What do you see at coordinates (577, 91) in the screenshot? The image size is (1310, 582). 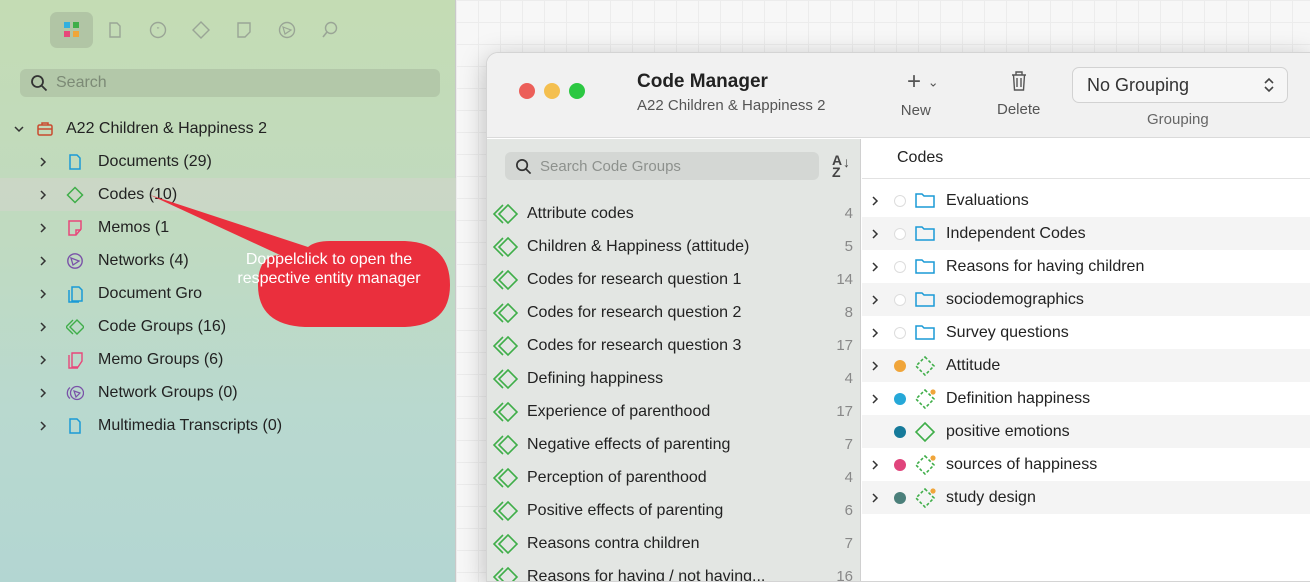 I see `zoom-window-button` at bounding box center [577, 91].